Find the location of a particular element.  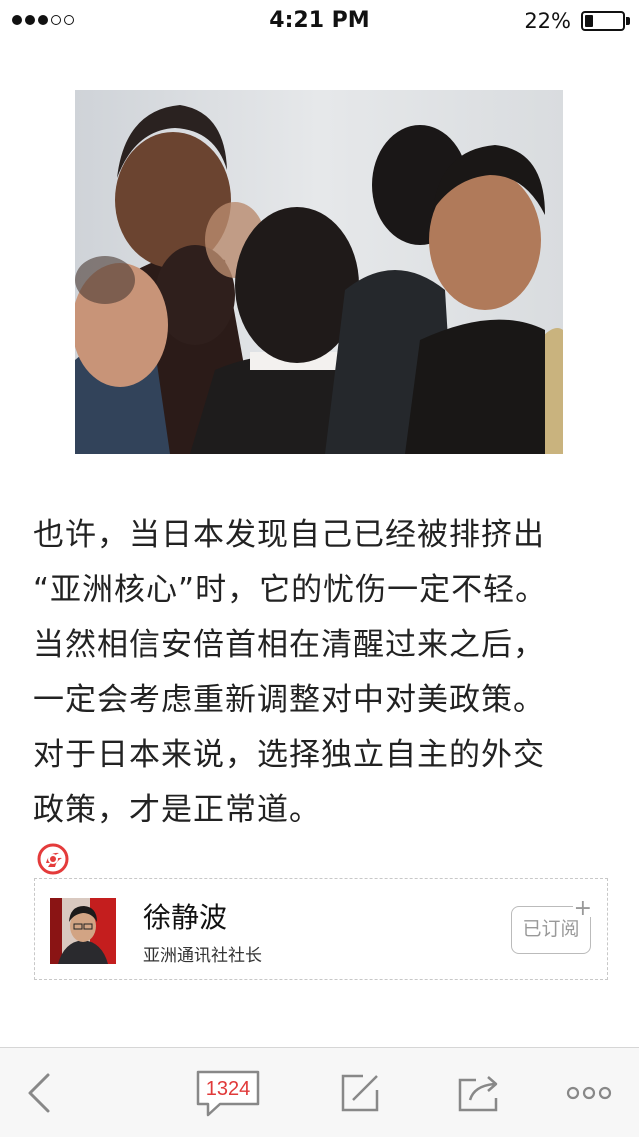

status-bar: 4:21 PM 22% is located at coordinates (319, 21).